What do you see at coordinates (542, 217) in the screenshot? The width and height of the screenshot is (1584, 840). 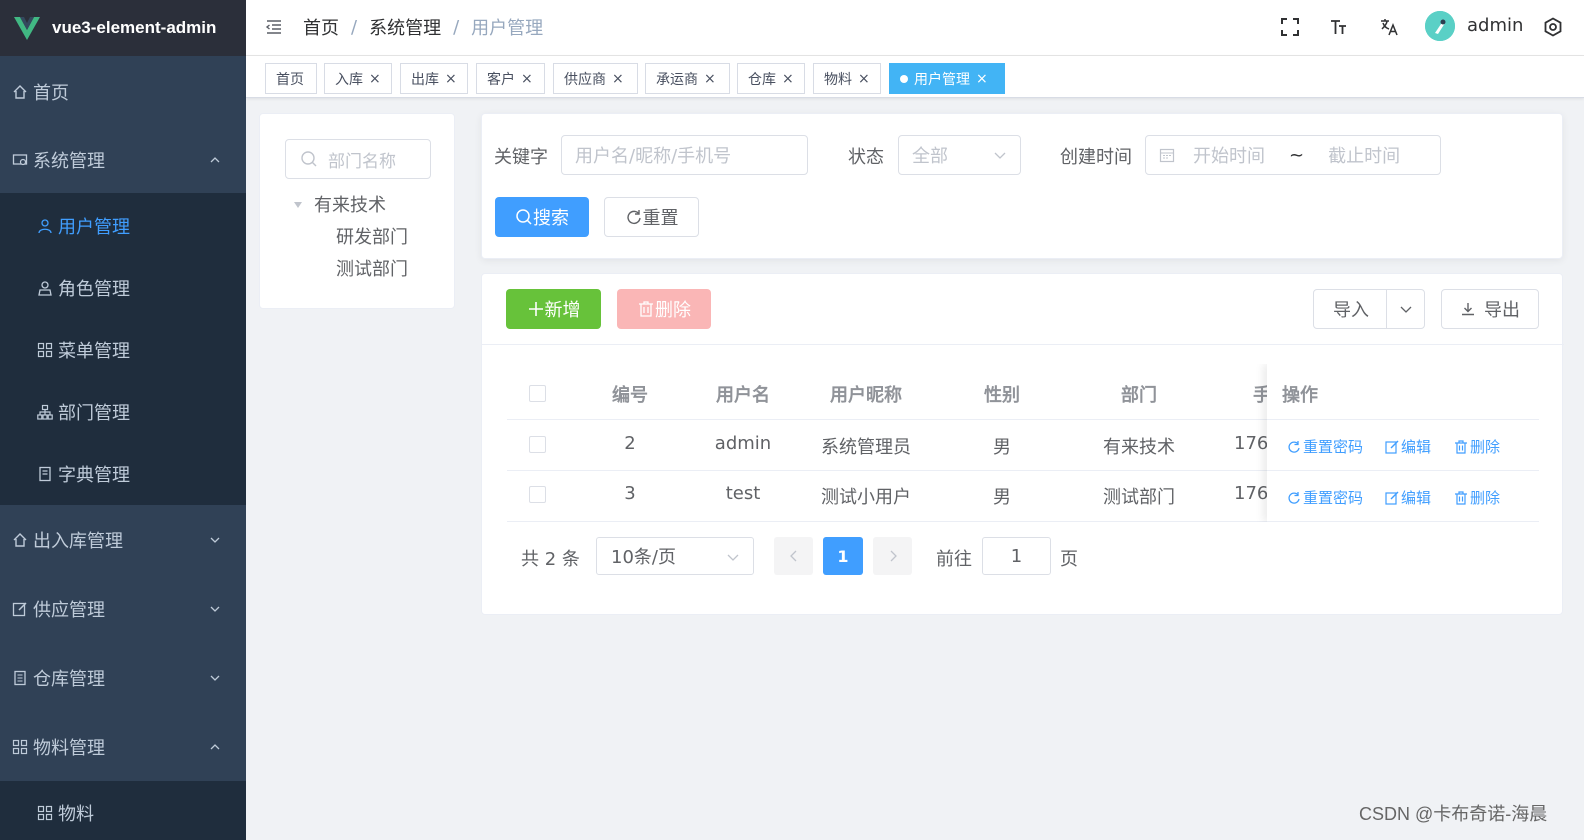 I see `search-button: 搜索` at bounding box center [542, 217].